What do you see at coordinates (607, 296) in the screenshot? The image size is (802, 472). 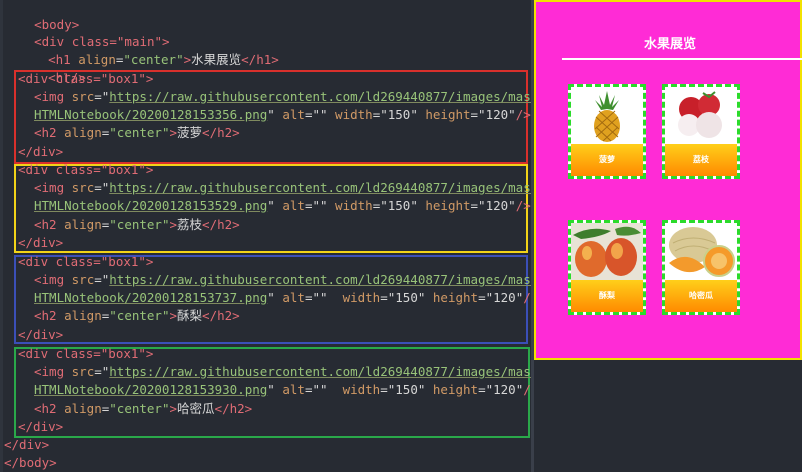 I see `fruit-label-pear: 酥梨` at bounding box center [607, 296].